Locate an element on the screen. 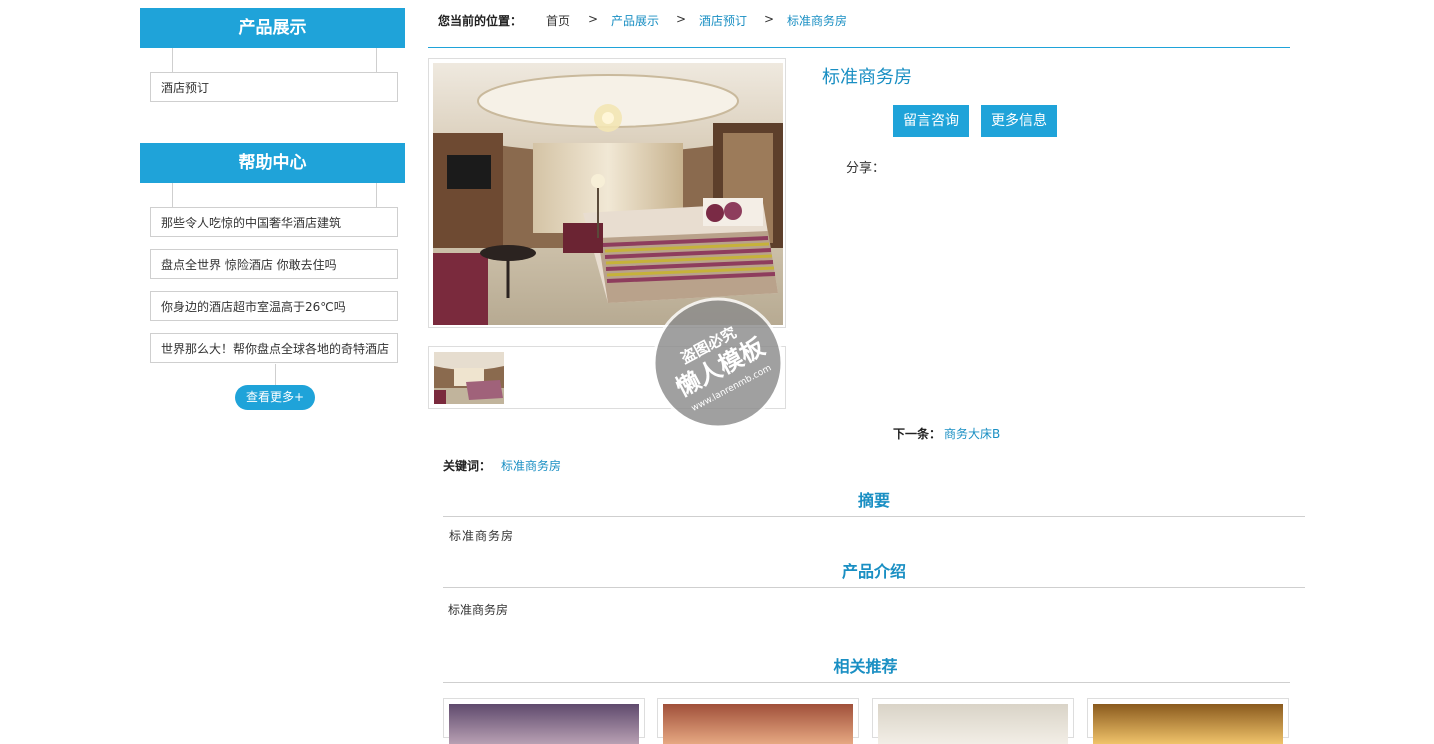 The width and height of the screenshot is (1434, 744). sidebar-item-hotel-booking: 酒店预订 is located at coordinates (274, 87).